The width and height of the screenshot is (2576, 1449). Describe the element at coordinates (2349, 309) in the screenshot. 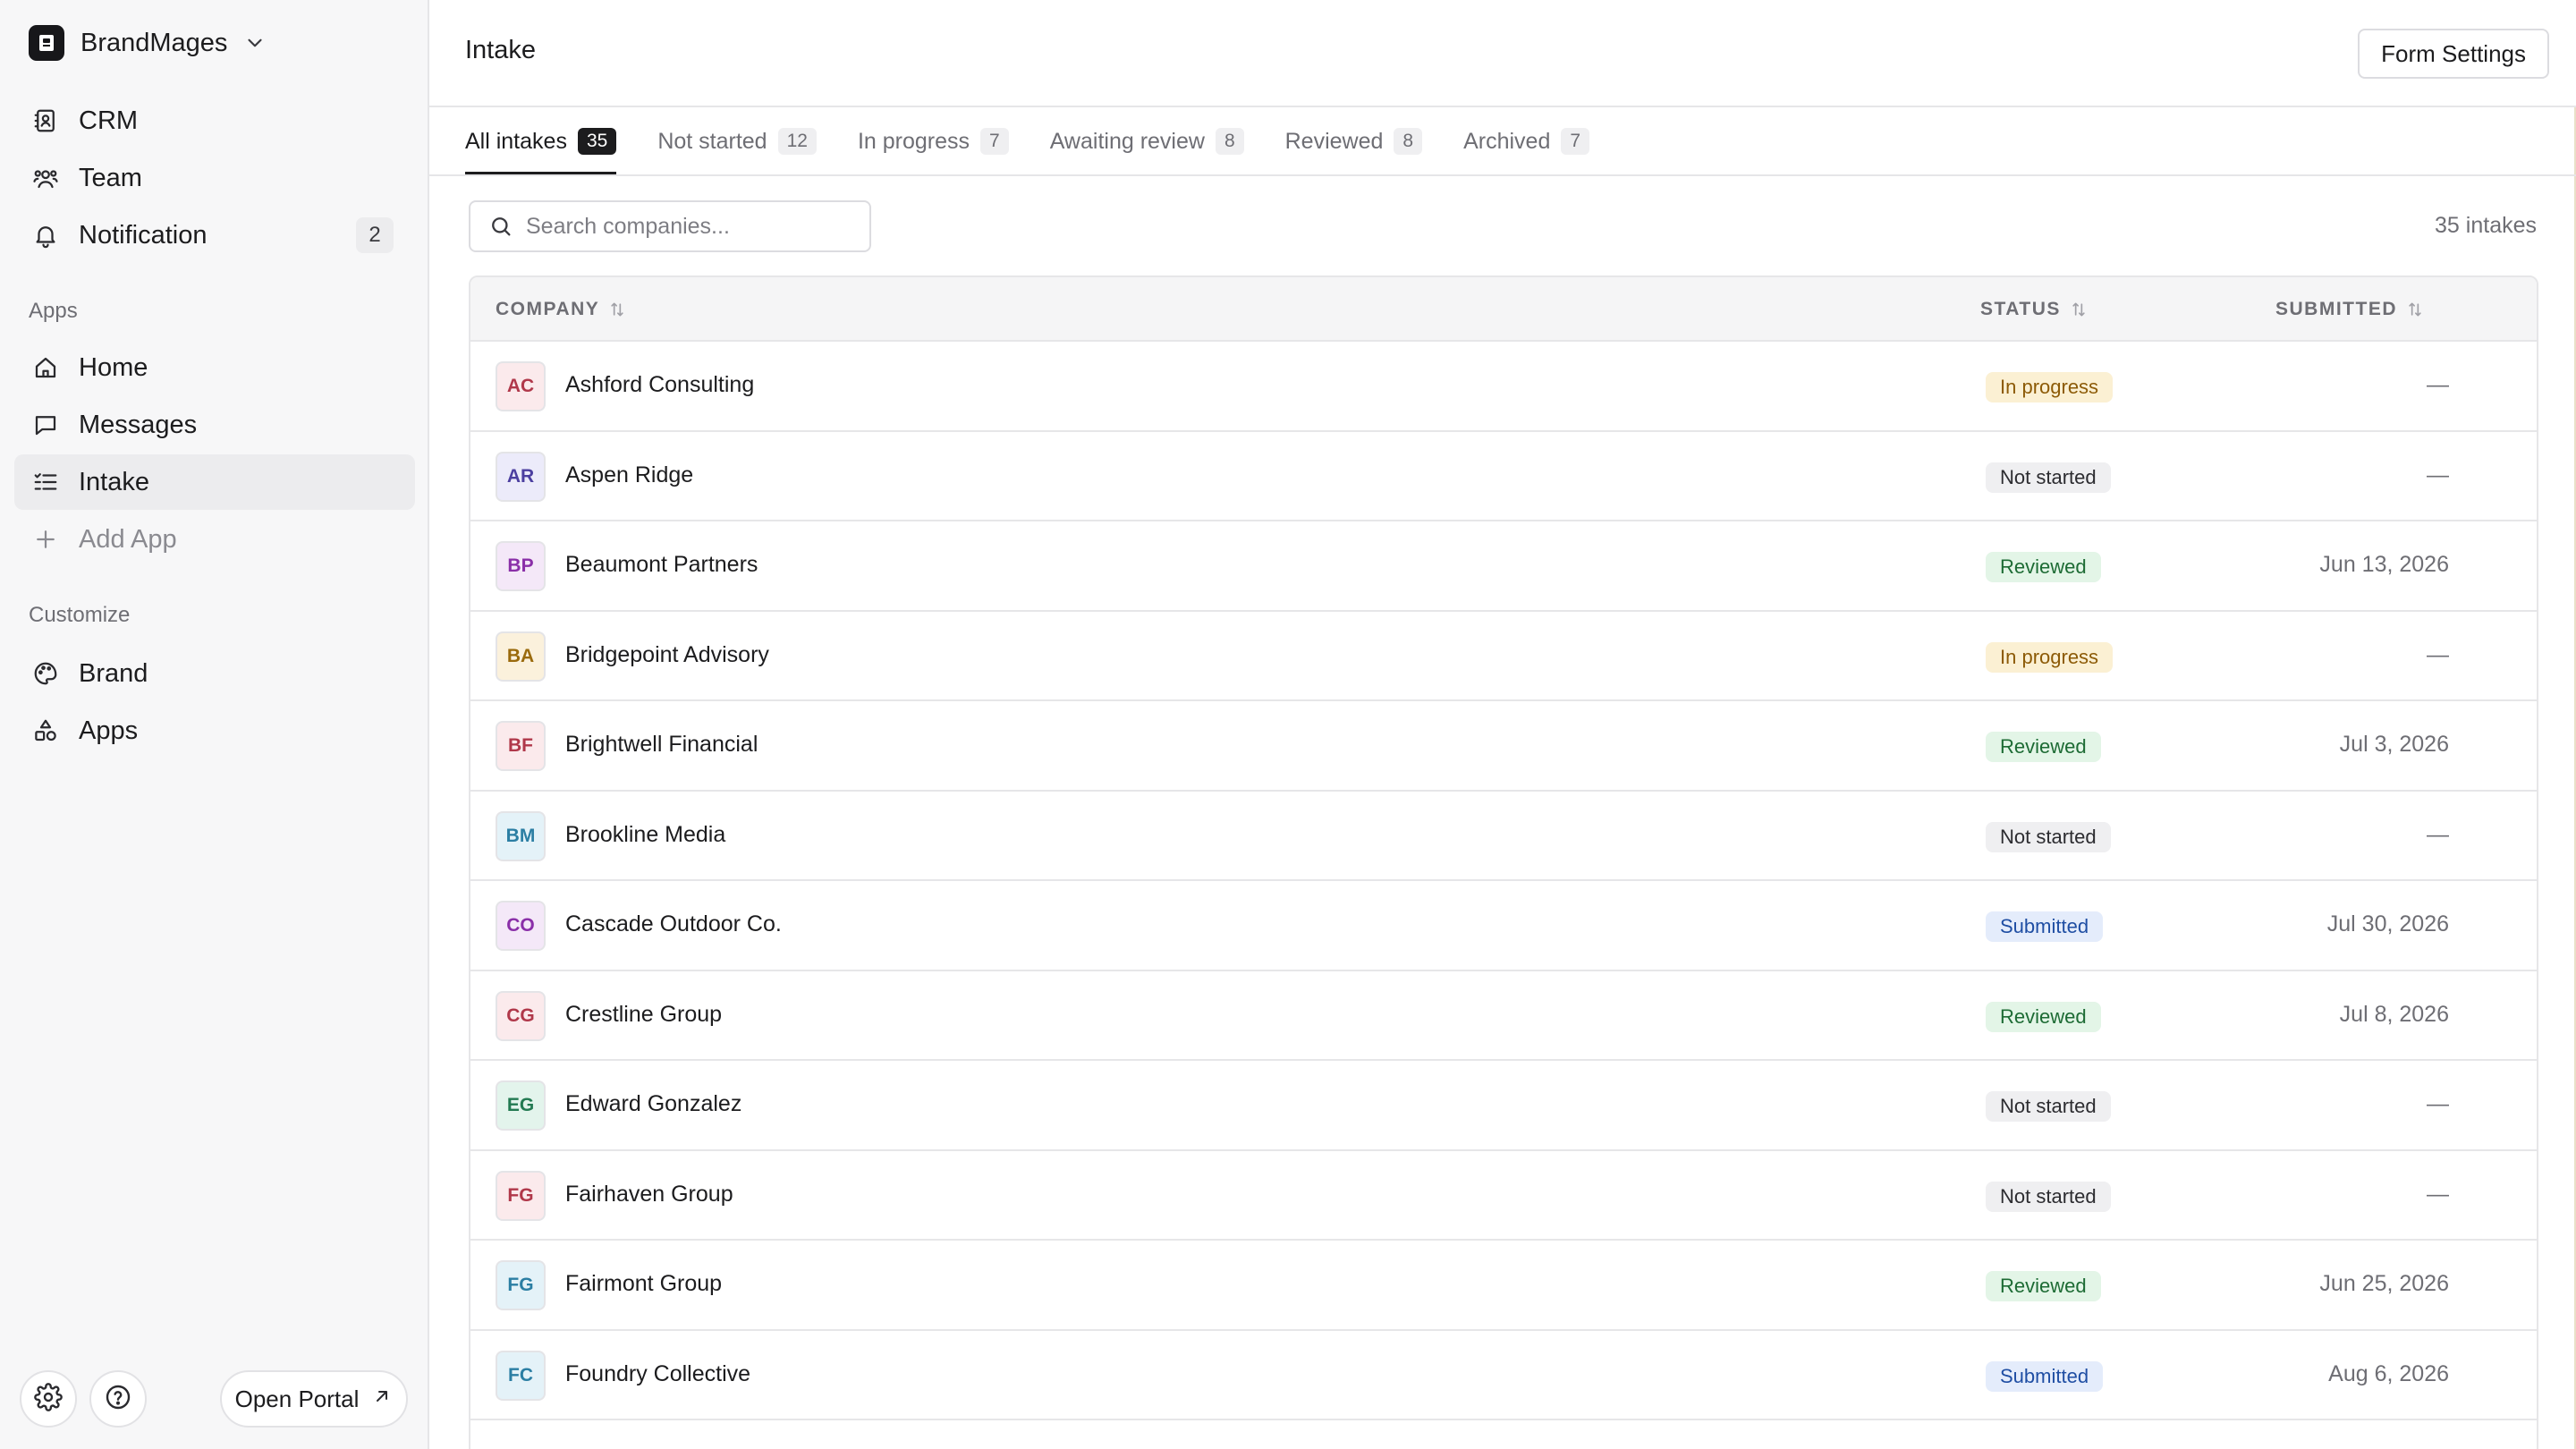

I see `column-header-submitted: SUBMITTED` at that location.